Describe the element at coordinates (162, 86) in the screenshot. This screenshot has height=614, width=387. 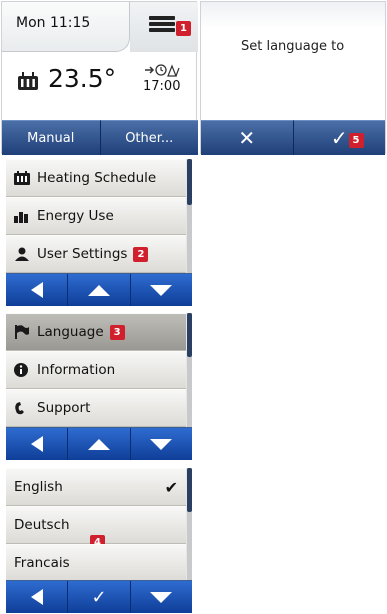
I see `next-event-time: 17:00` at that location.